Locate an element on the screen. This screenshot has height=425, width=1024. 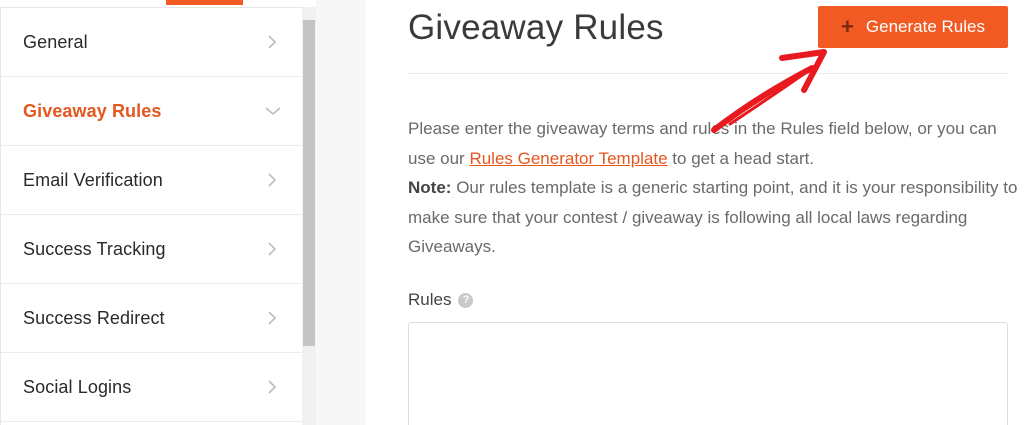
sidebar-item-label: Success Redirect is located at coordinates (94, 317).